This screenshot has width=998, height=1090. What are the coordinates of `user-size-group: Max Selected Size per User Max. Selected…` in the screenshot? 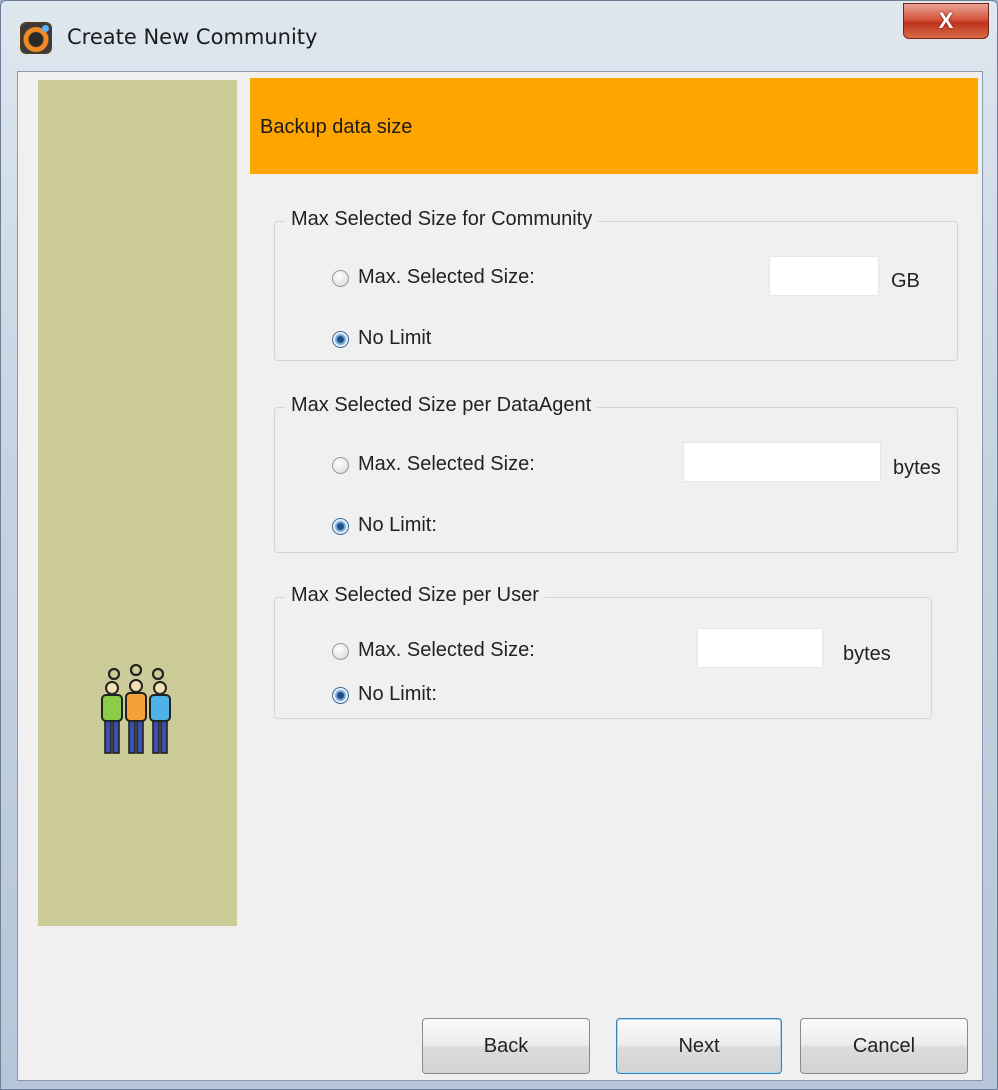 It's located at (603, 651).